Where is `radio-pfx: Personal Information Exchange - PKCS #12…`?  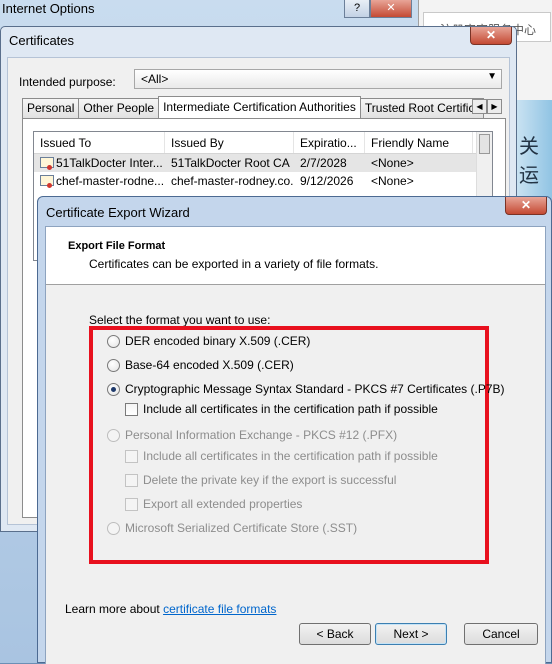 radio-pfx: Personal Information Exchange - PKCS #12… is located at coordinates (252, 435).